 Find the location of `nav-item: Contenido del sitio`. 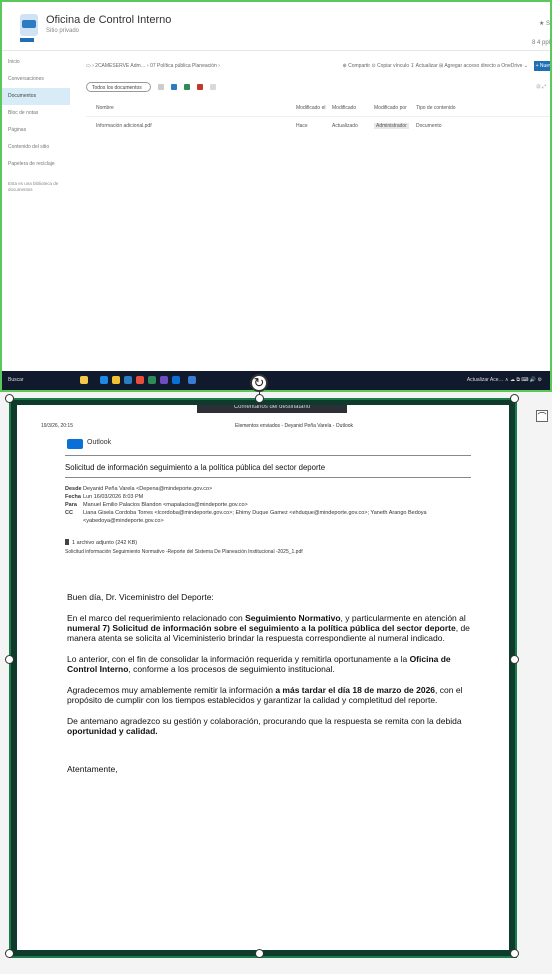

nav-item: Contenido del sitio is located at coordinates (36, 147).